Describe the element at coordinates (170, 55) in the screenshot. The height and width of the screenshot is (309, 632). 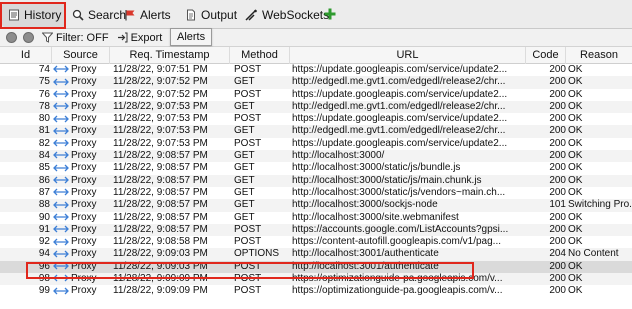
I see `column-header-timestamp: Req. Timestamp` at that location.